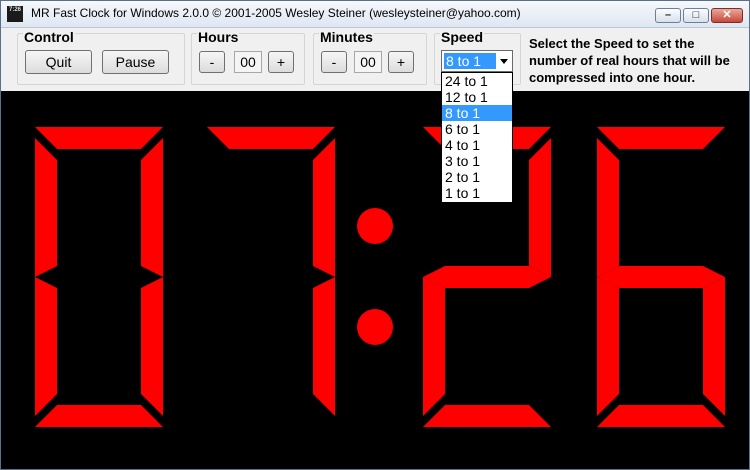 The width and height of the screenshot is (750, 470). I want to click on speed-option-selected: 8 to 1, so click(477, 113).